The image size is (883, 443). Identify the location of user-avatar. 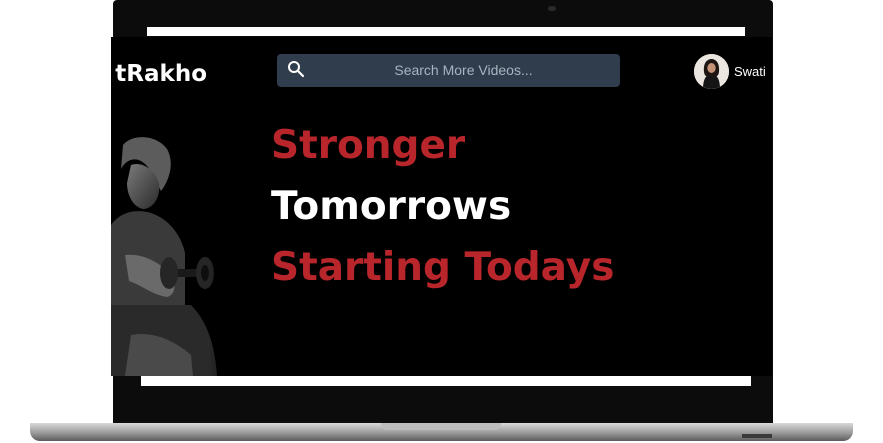
(711, 71).